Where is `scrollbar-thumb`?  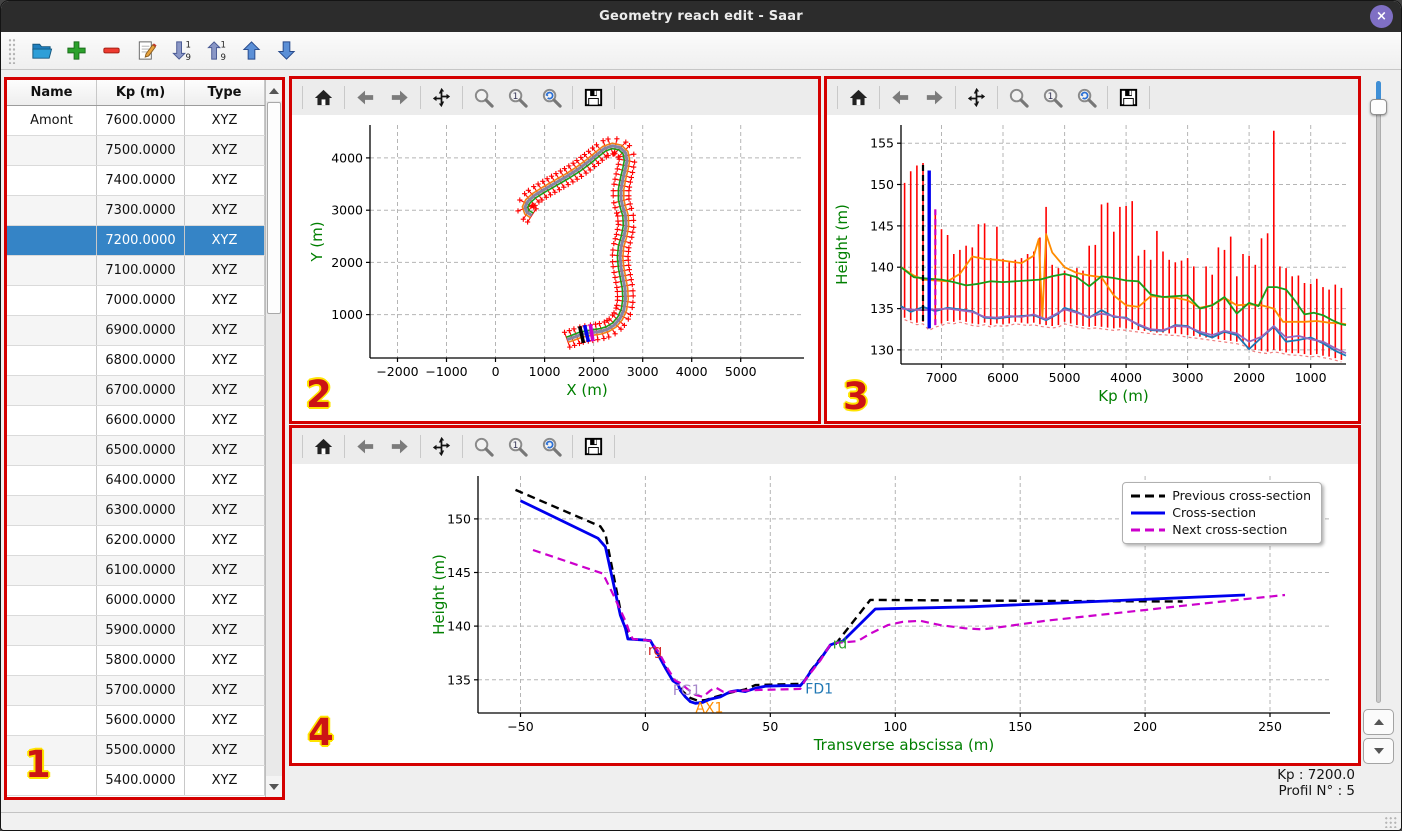
scrollbar-thumb is located at coordinates (274, 208).